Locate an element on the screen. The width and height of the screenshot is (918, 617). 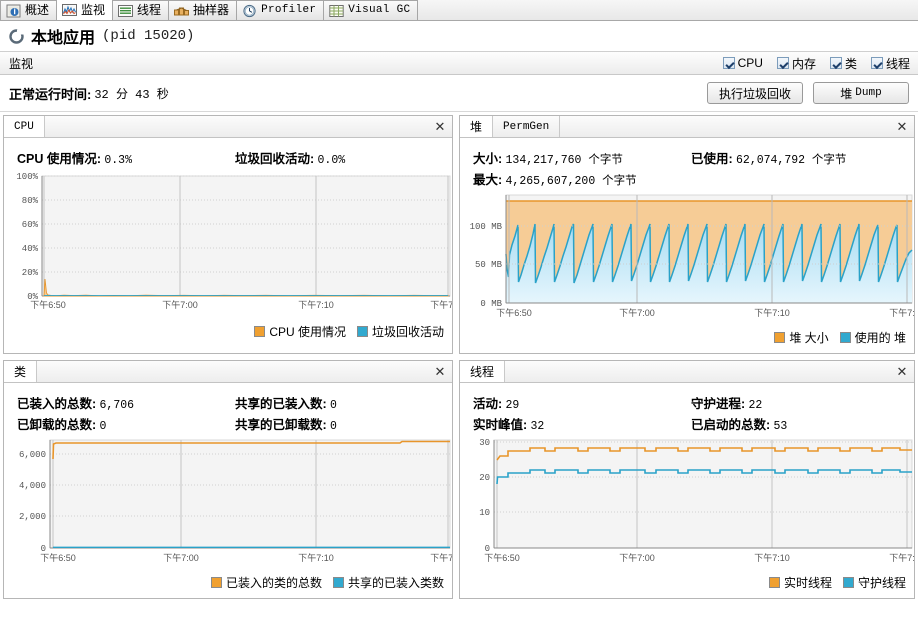
legend-classes-loaded: 已装入的类的总数 is located at coordinates (266, 582).